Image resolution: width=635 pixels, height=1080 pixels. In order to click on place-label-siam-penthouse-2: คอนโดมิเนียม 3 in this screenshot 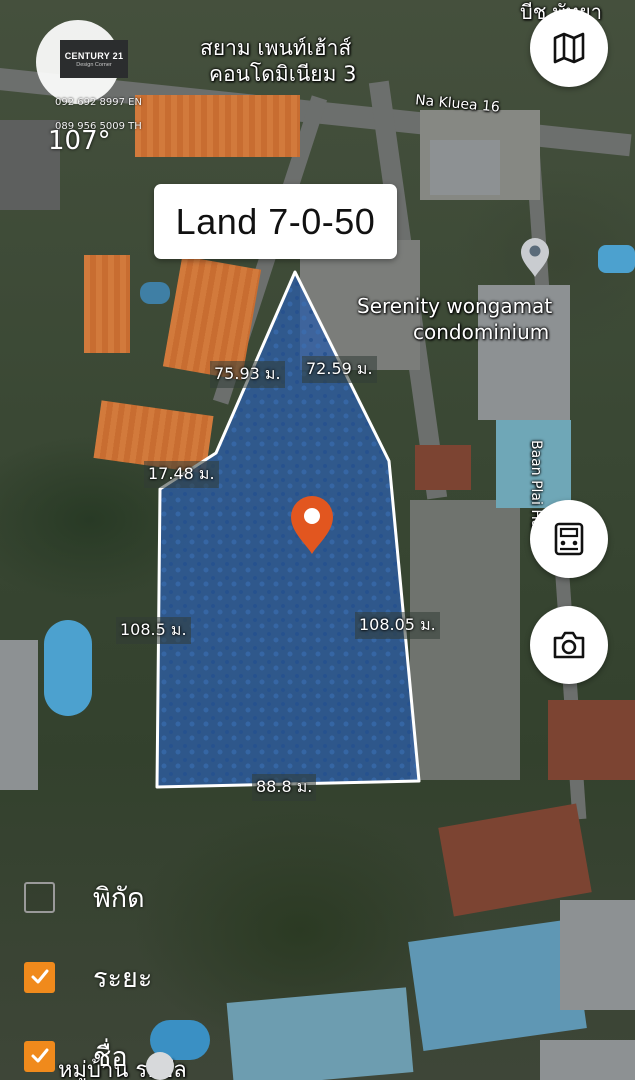, I will do `click(283, 74)`.